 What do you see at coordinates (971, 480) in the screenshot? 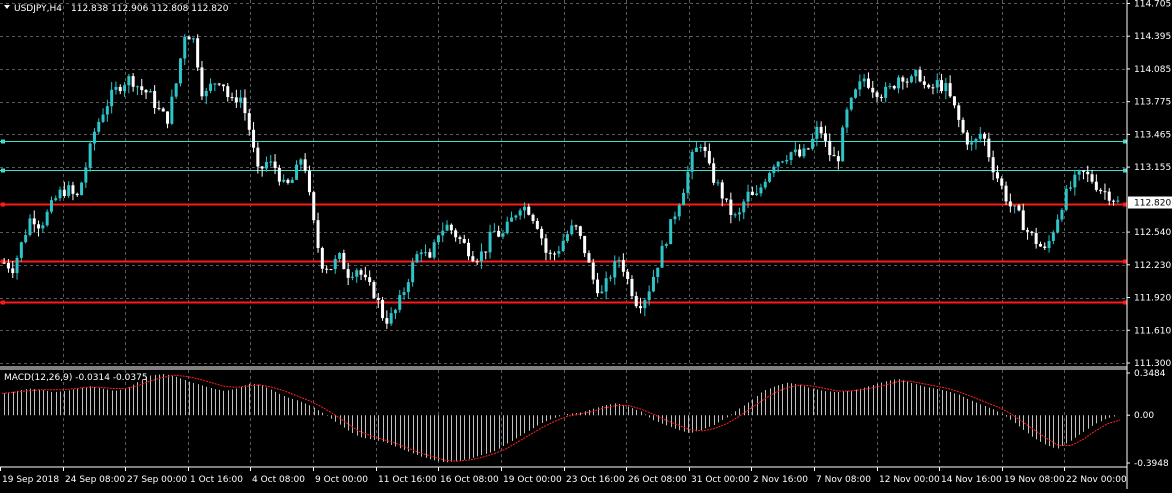
I see `time-tick-label: 14 Nov 16:00` at bounding box center [971, 480].